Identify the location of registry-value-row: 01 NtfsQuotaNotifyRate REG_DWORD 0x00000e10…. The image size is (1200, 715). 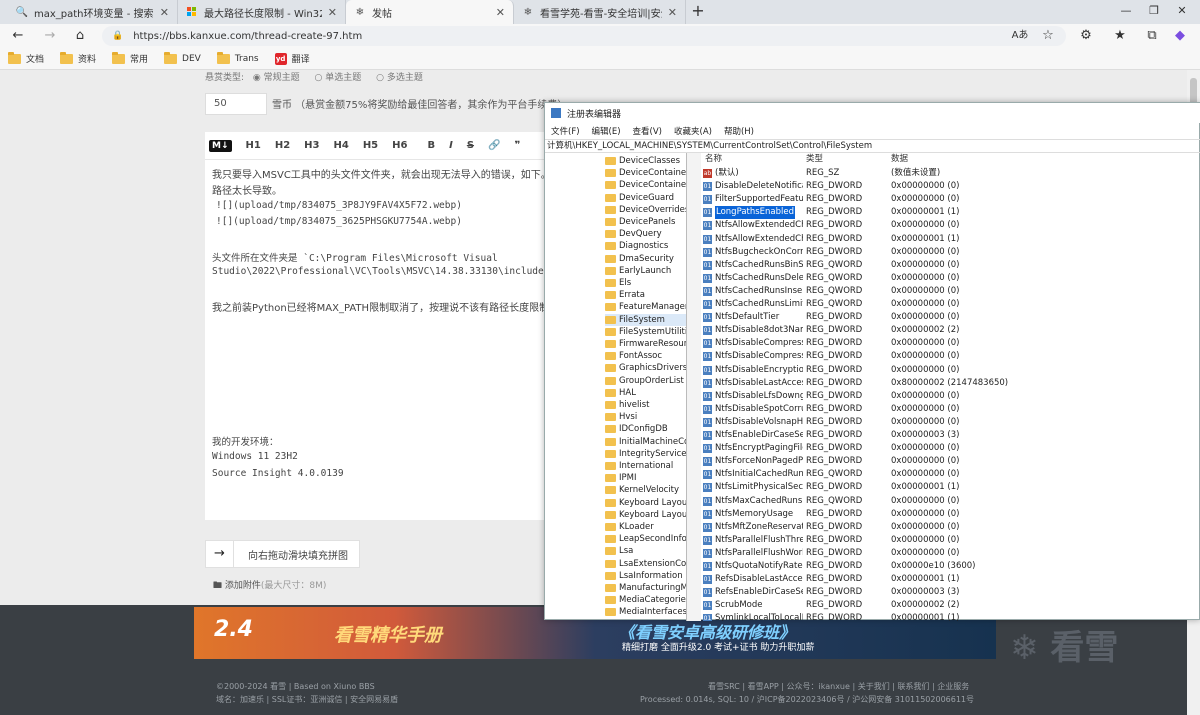
(950, 566).